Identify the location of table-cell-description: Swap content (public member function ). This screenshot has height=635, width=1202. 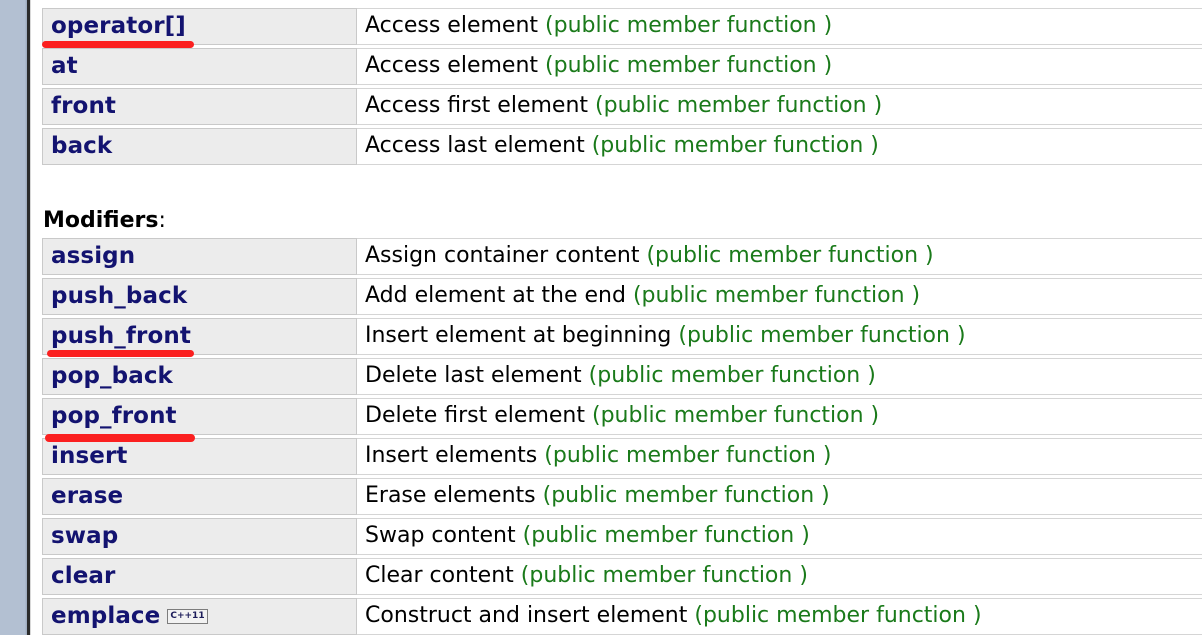
(779, 536).